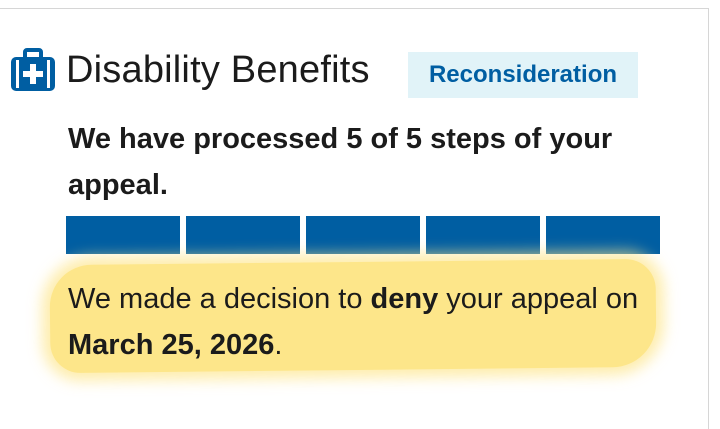 The height and width of the screenshot is (429, 720). I want to click on decision-date: March 25, 2026, so click(171, 345).